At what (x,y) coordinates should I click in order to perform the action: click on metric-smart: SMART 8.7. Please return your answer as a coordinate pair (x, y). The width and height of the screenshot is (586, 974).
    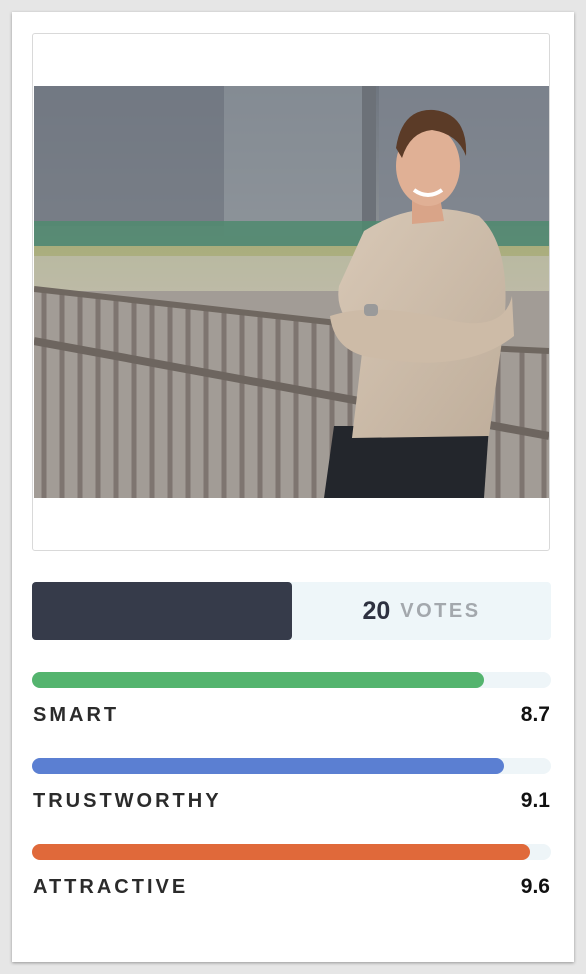
    Looking at the image, I should click on (291, 702).